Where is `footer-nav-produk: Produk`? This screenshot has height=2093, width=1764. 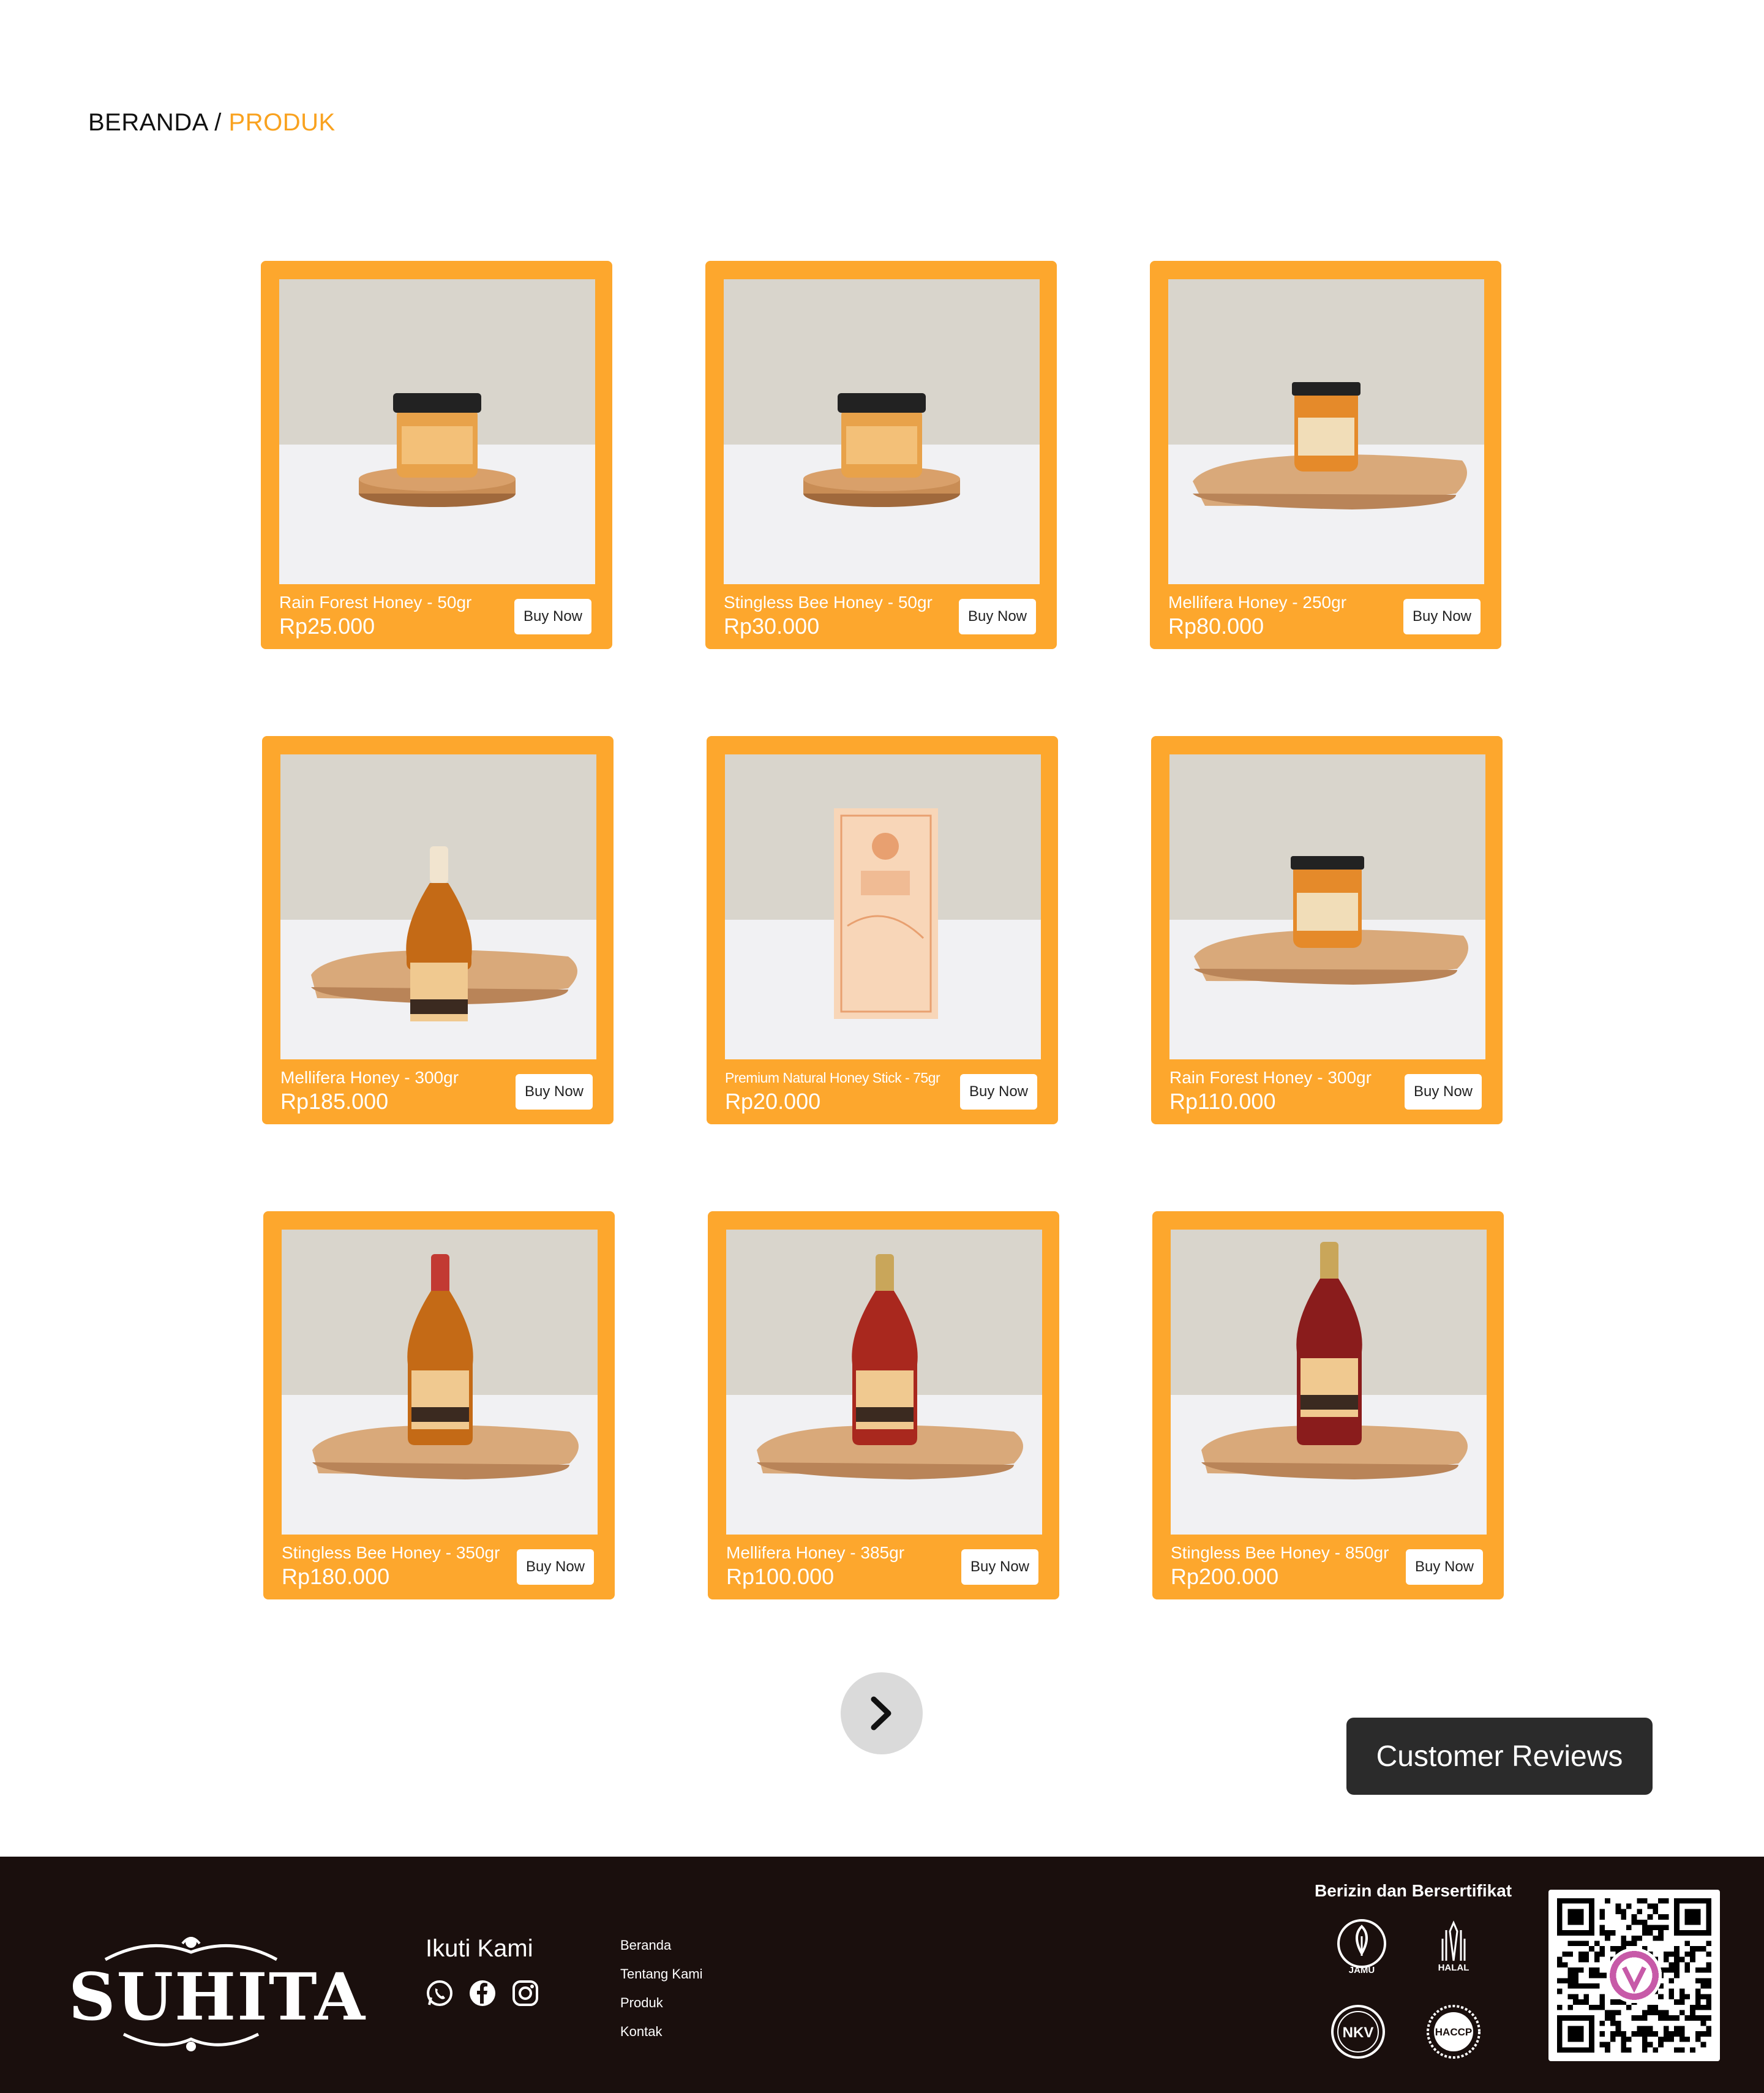 footer-nav-produk: Produk is located at coordinates (661, 2003).